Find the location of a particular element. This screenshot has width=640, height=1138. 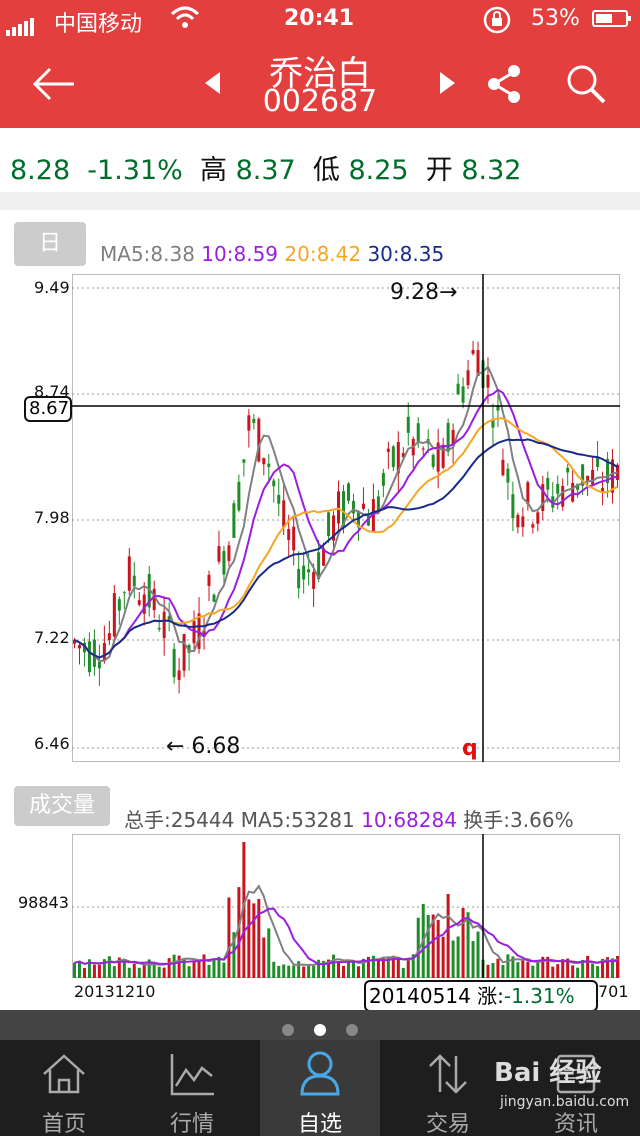

bottom-nav: 首页 行情 自选 交易 资讯 Bai 经验 jingyan.baidu.com is located at coordinates (320, 1088).